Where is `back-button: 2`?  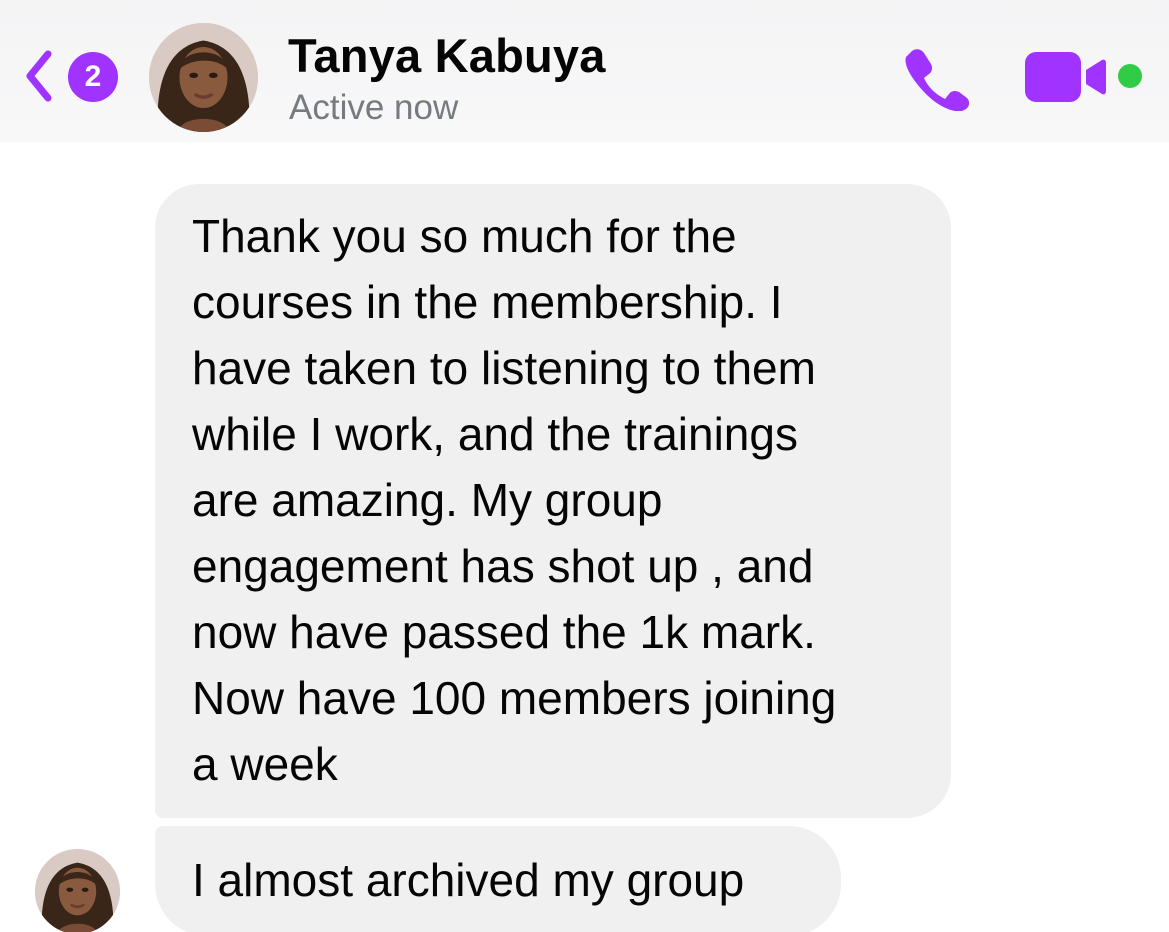
back-button: 2 is located at coordinates (74, 76).